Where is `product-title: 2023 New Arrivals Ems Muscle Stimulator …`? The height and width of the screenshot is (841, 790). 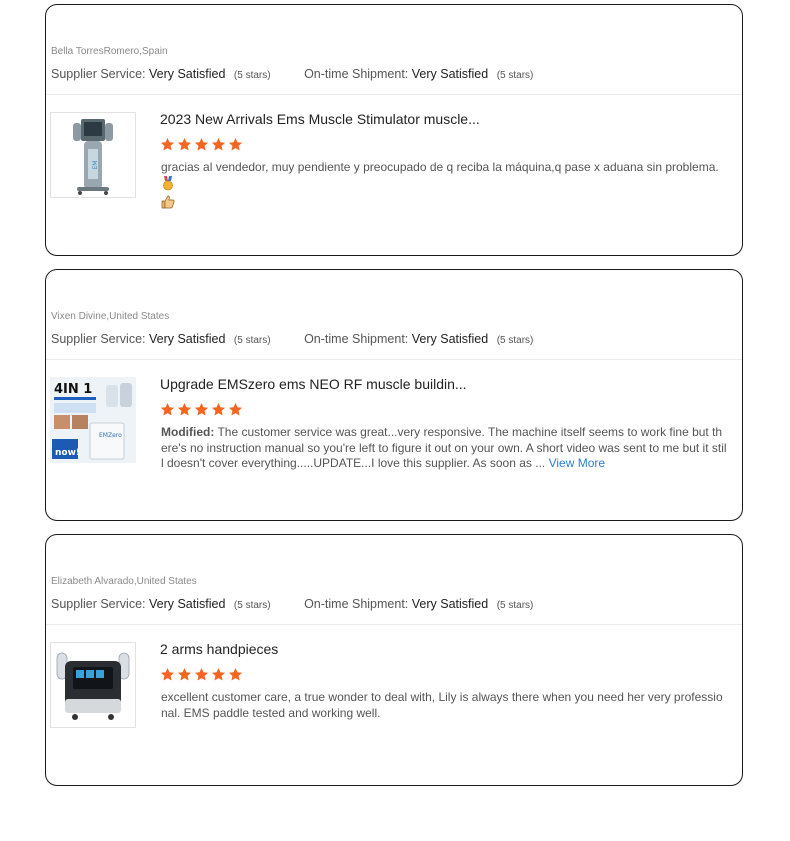 product-title: 2023 New Arrivals Ems Muscle Stimulator … is located at coordinates (320, 119).